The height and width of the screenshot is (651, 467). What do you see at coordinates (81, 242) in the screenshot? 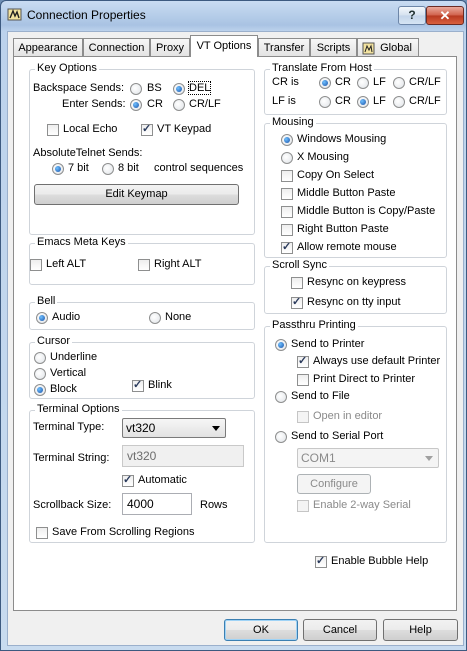
I see `emacs-meta-title: Emacs Meta Keys` at bounding box center [81, 242].